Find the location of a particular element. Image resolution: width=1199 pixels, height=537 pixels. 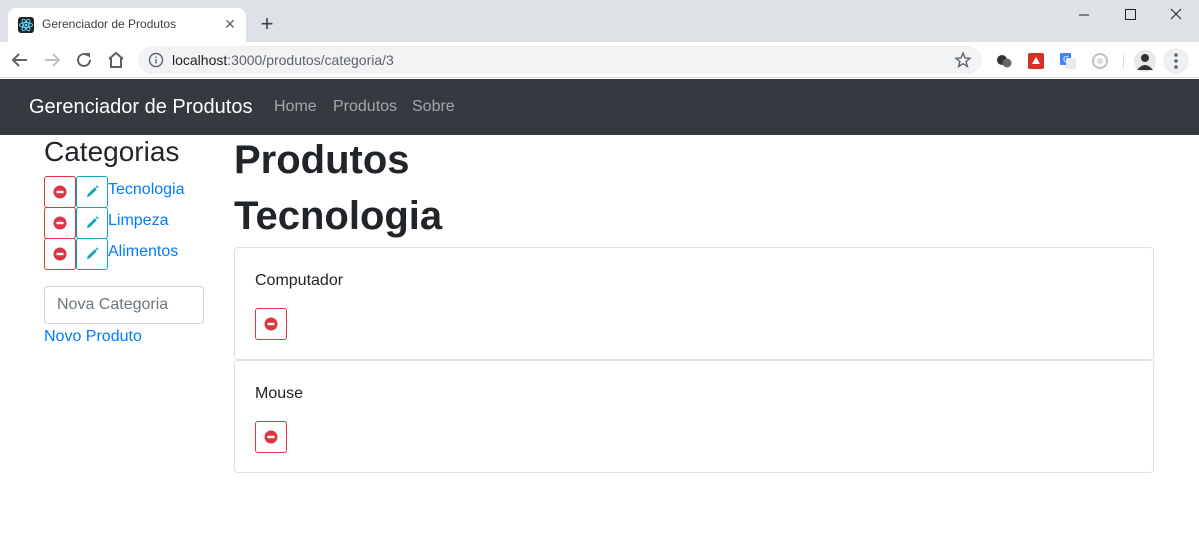

url-text: localhost:3000/produtos/categoria/3 is located at coordinates (283, 60).